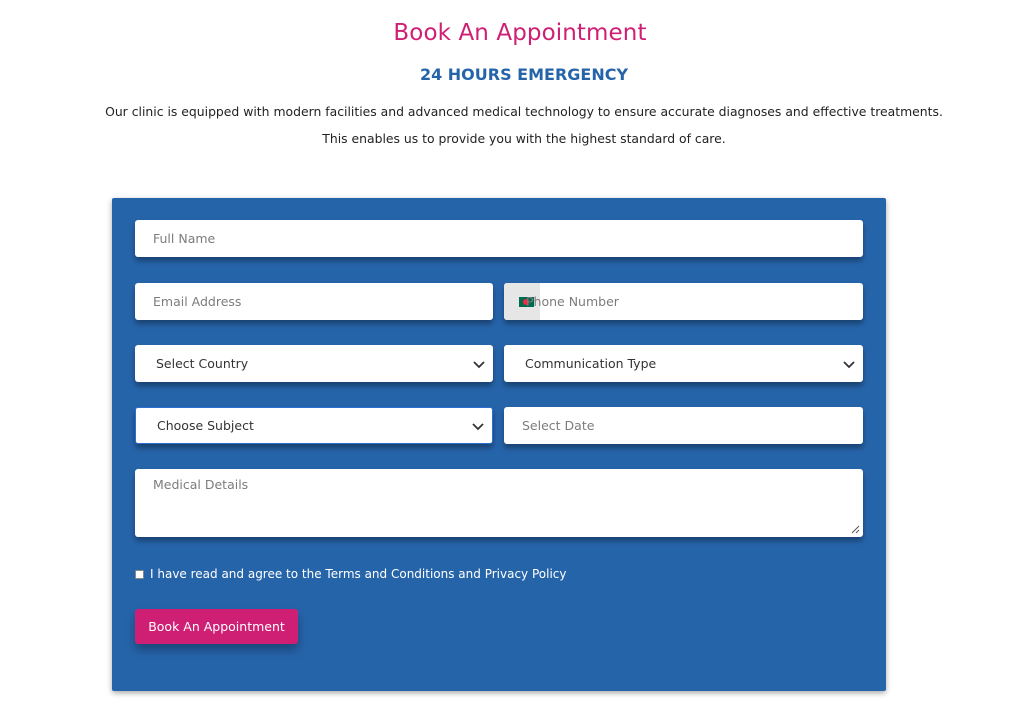  I want to click on resize-handle-icon, so click(855, 529).